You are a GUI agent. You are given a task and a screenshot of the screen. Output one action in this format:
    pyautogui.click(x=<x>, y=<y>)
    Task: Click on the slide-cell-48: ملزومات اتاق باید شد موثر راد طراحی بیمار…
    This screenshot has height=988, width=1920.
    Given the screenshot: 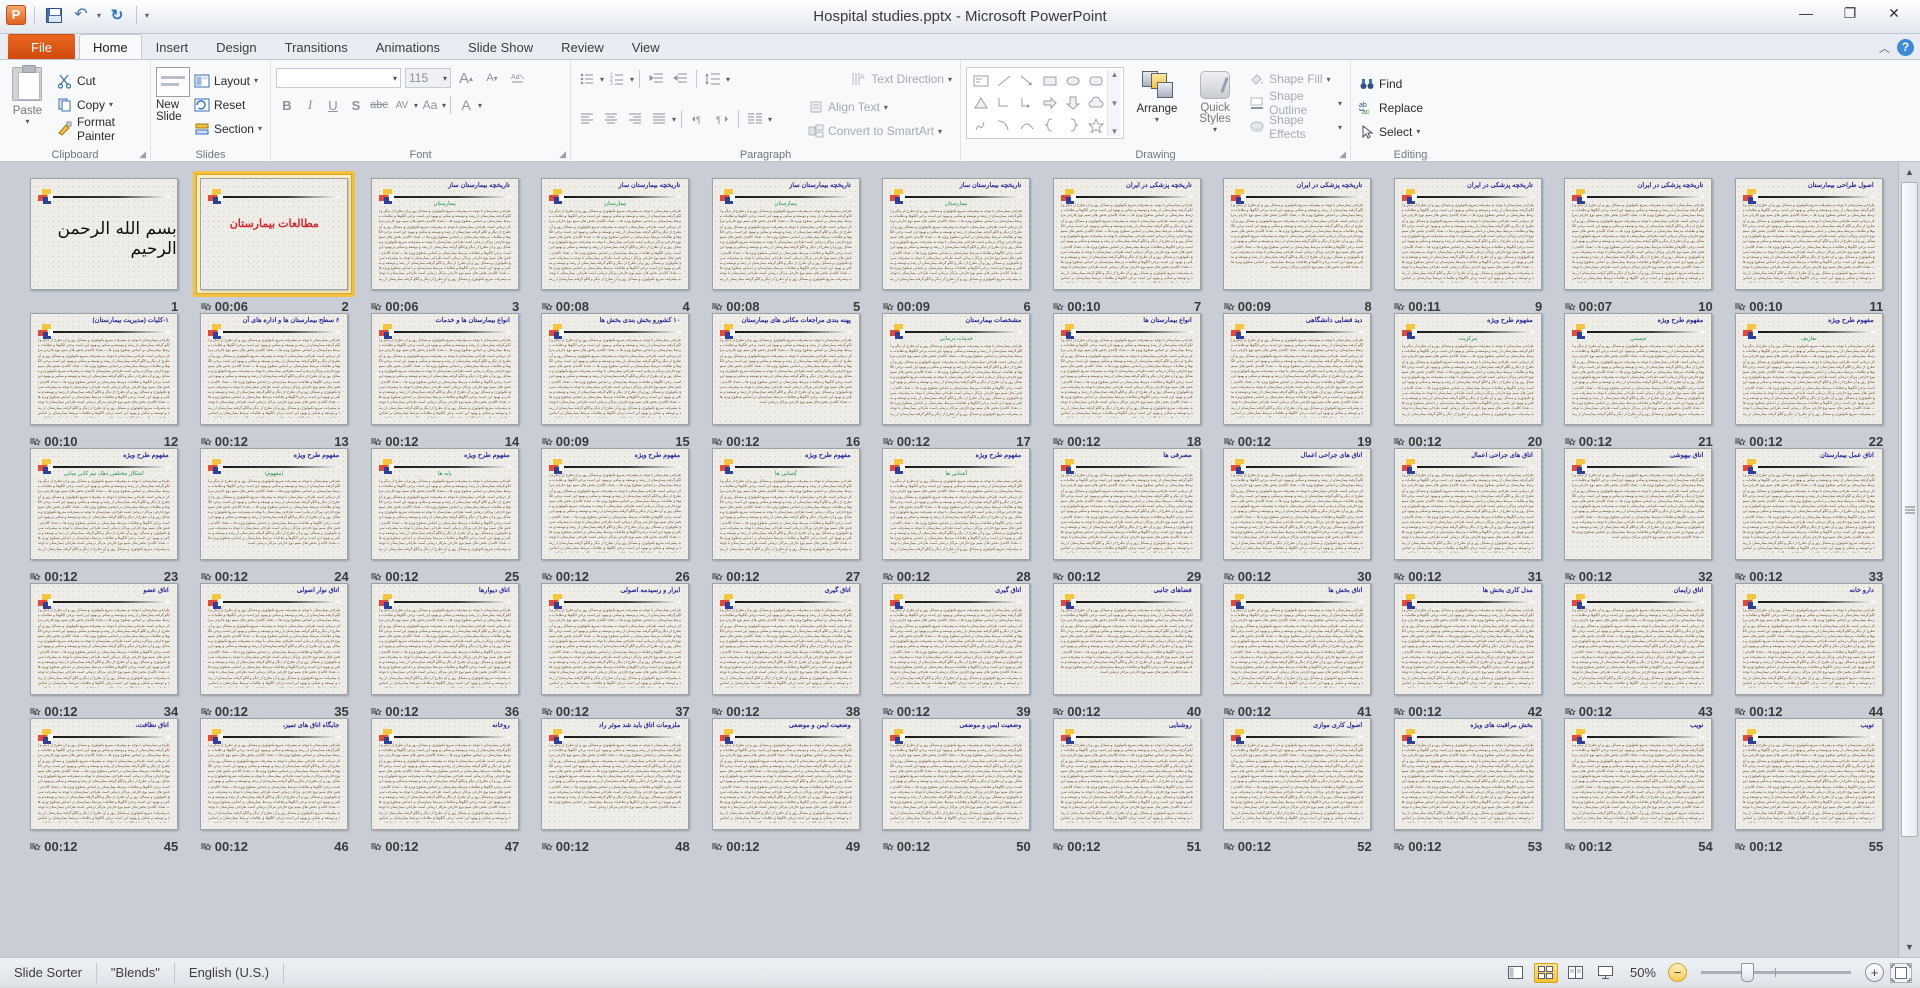 What is the action you would take?
    pyautogui.click(x=615, y=781)
    